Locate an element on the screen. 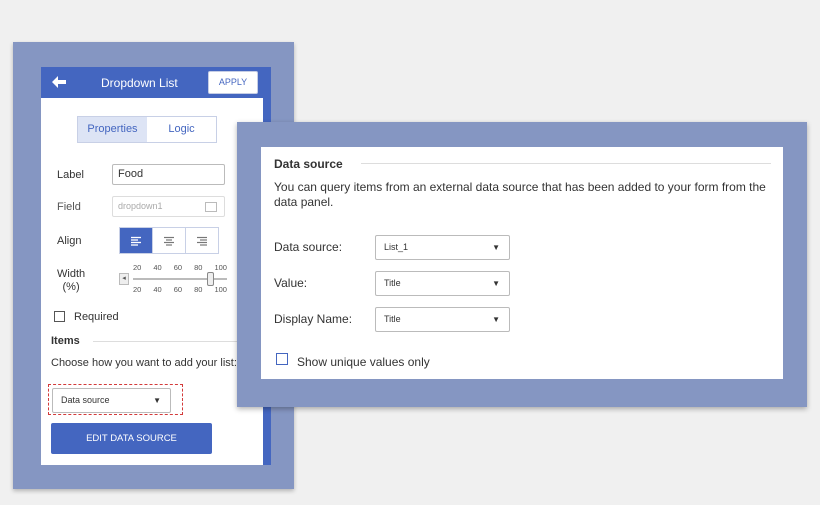  tab-logic: Logic is located at coordinates (181, 129).